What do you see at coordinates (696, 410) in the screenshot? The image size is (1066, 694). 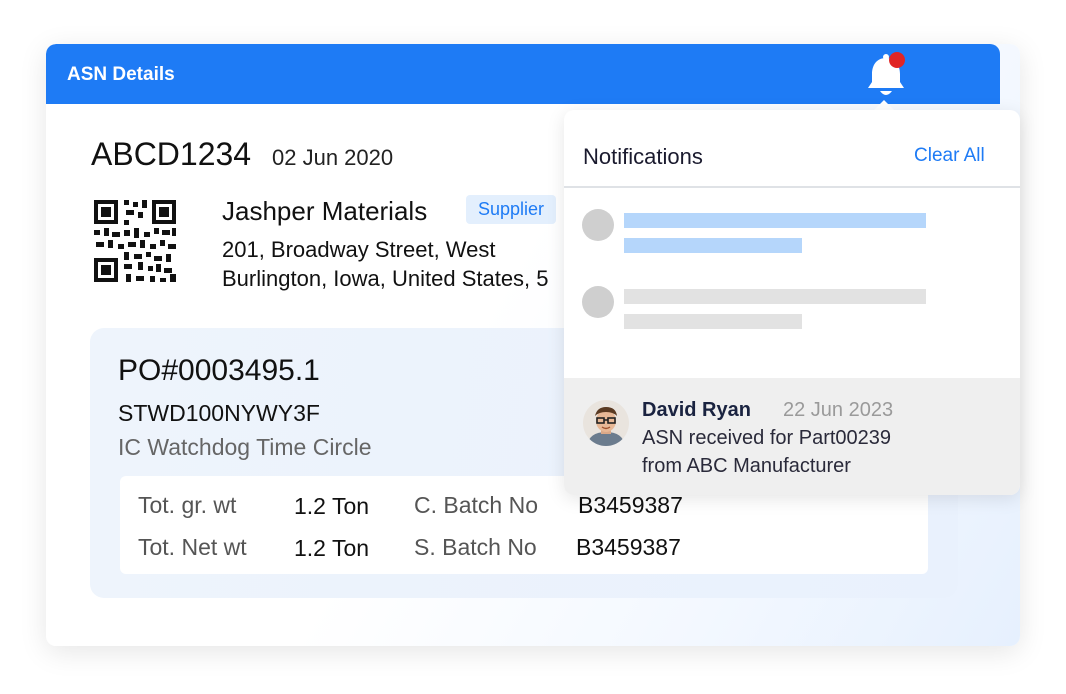 I see `notification-sender: David Ryan` at bounding box center [696, 410].